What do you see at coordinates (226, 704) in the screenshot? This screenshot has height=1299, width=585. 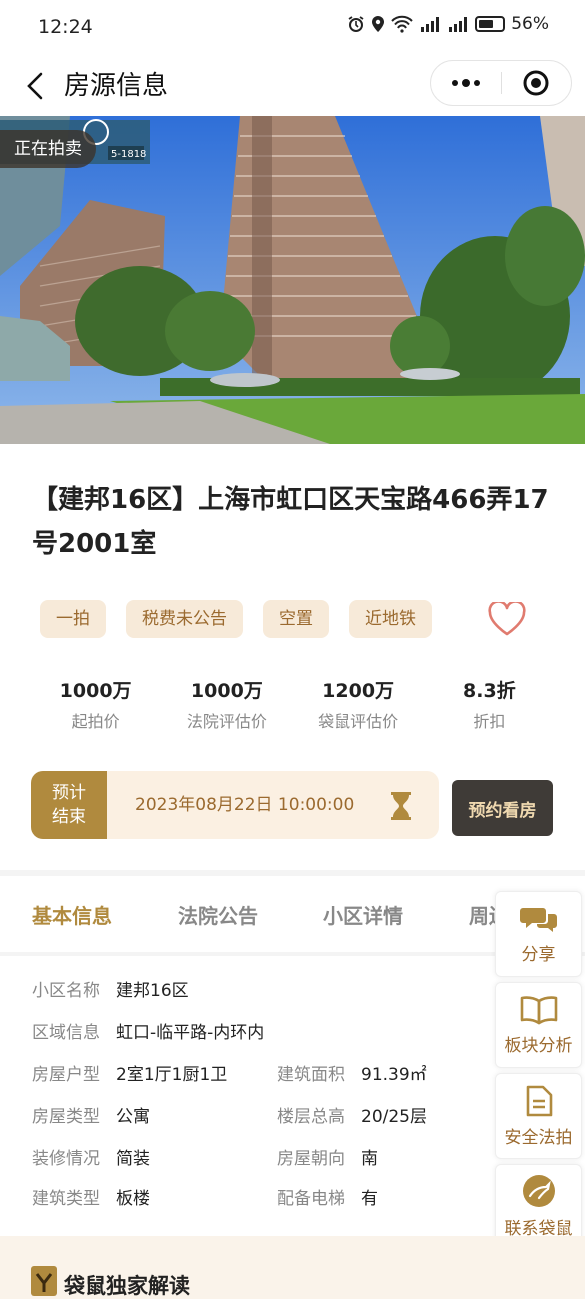 I see `price-item: 1000万 法院评估价` at bounding box center [226, 704].